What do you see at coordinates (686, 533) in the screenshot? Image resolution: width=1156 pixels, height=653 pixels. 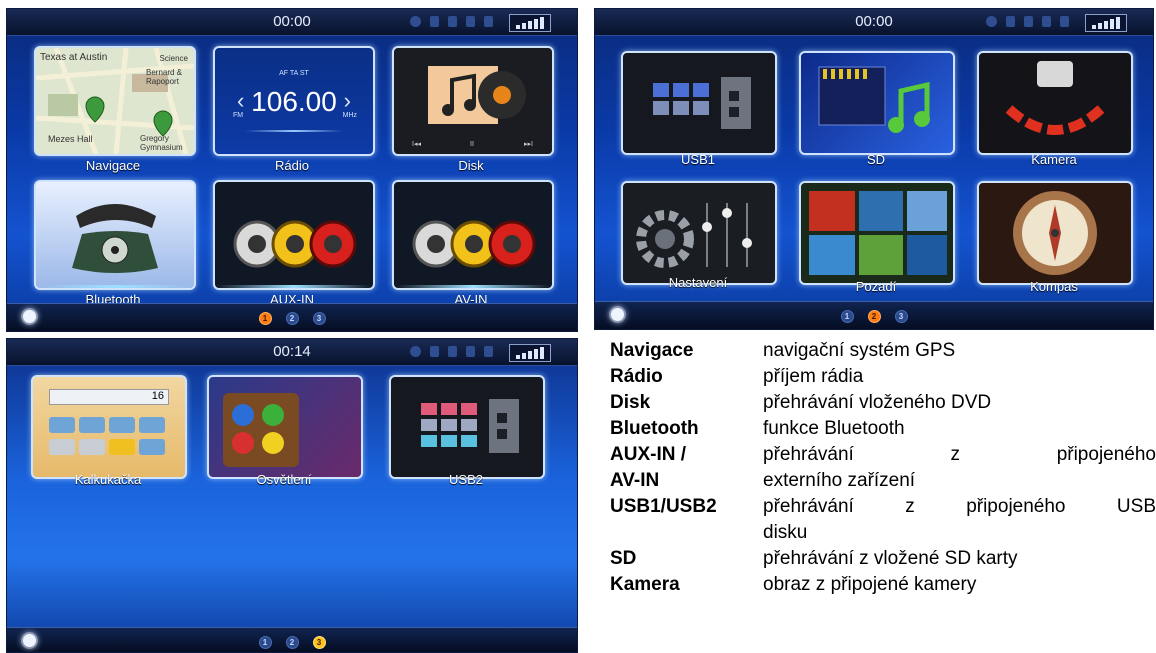 I see `legend-term` at bounding box center [686, 533].